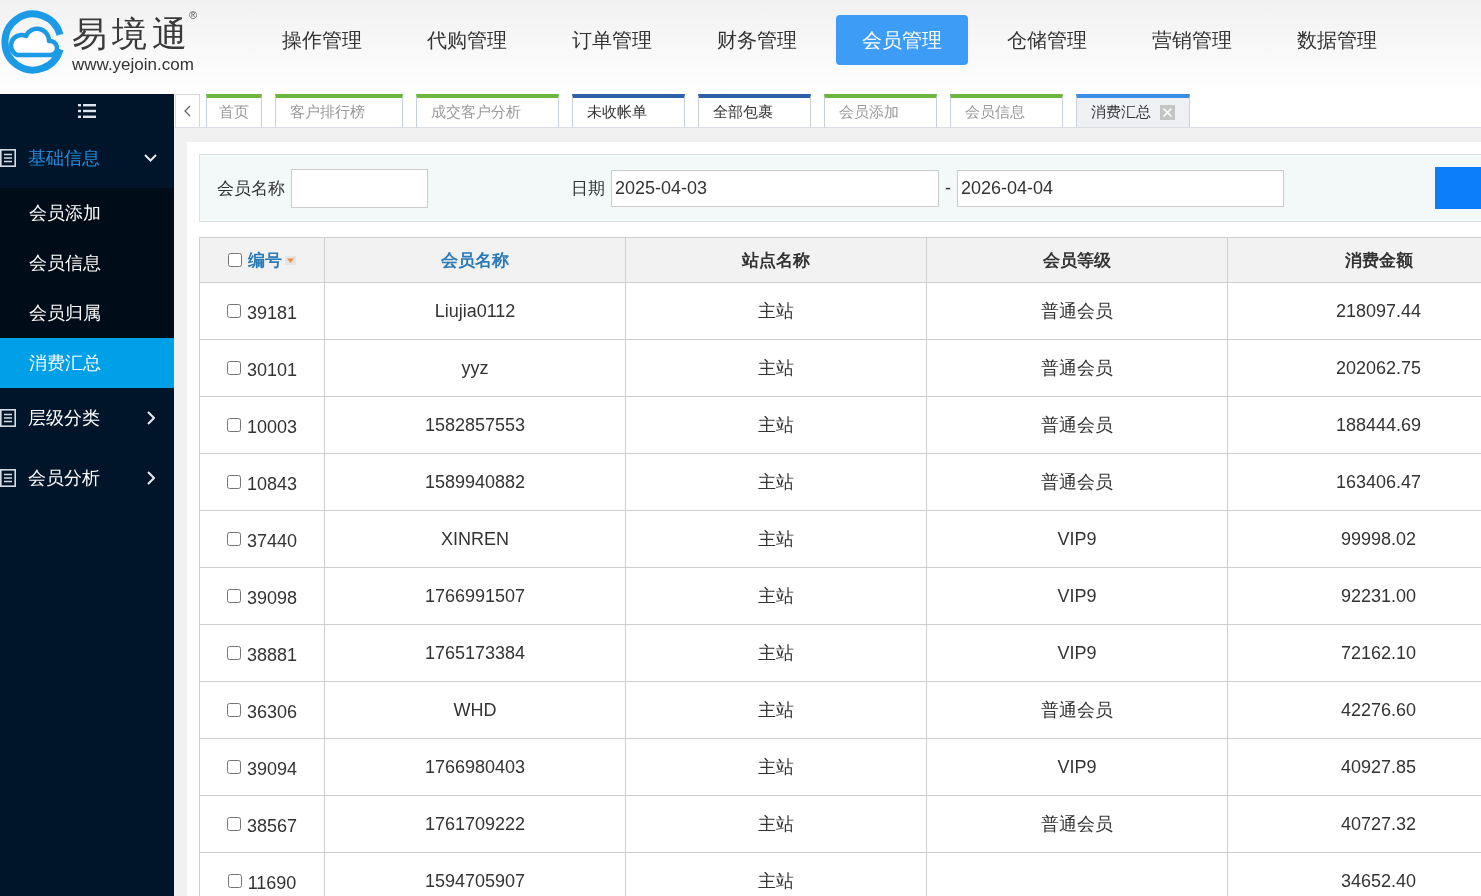  I want to click on column-header: 会员等级, so click(1077, 260).